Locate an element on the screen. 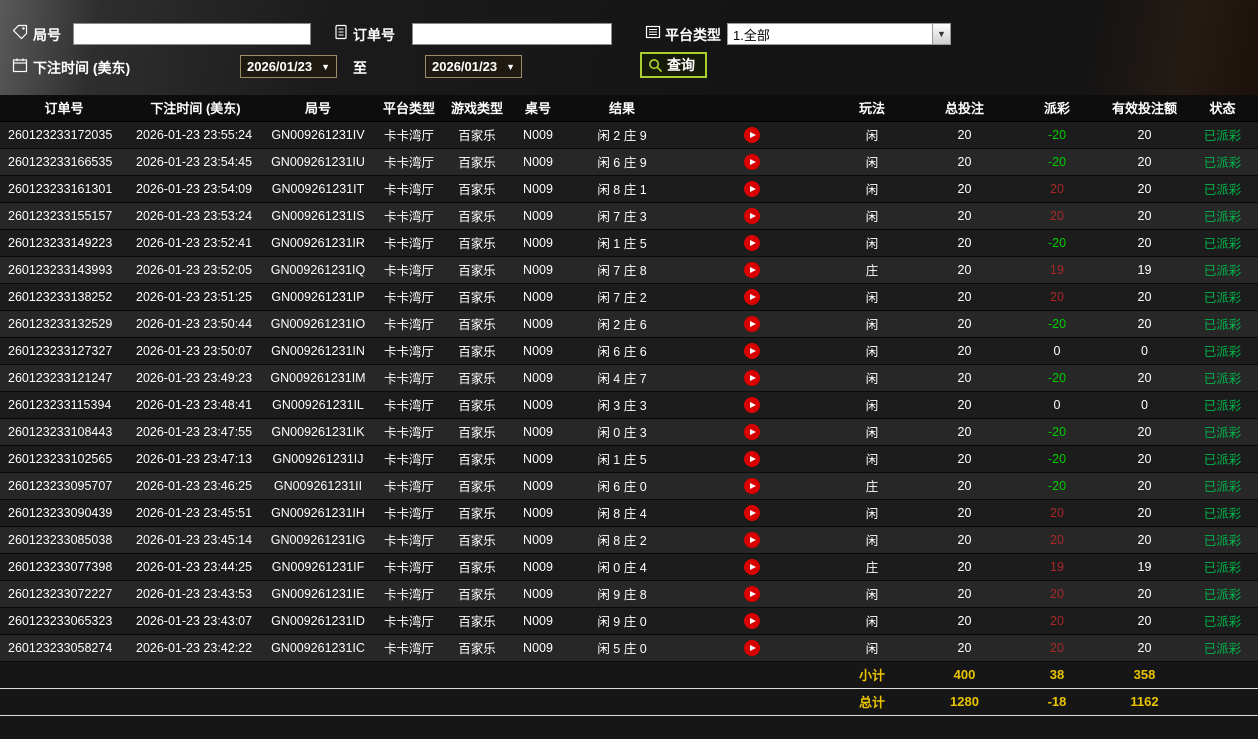  cell-round-no: GN009261231ID is located at coordinates (318, 621).